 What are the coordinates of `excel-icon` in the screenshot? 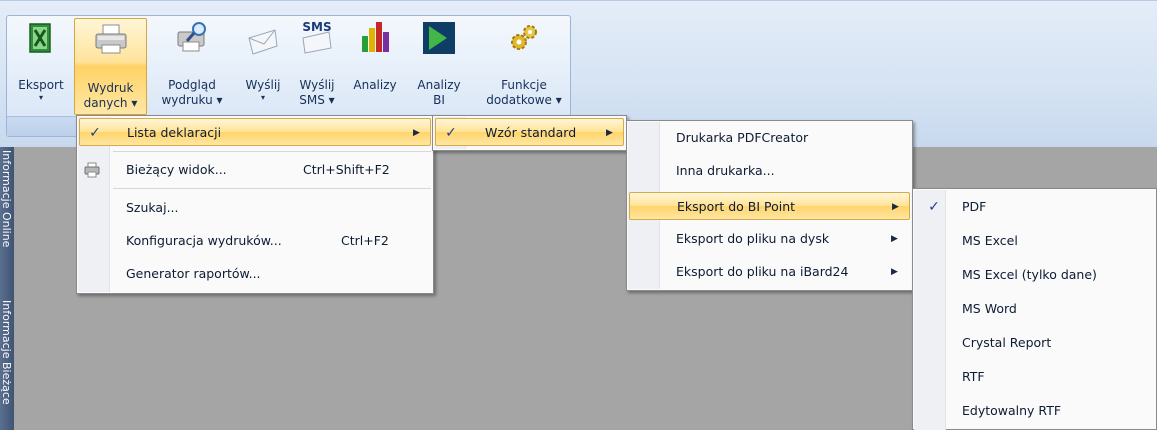 It's located at (40, 38).